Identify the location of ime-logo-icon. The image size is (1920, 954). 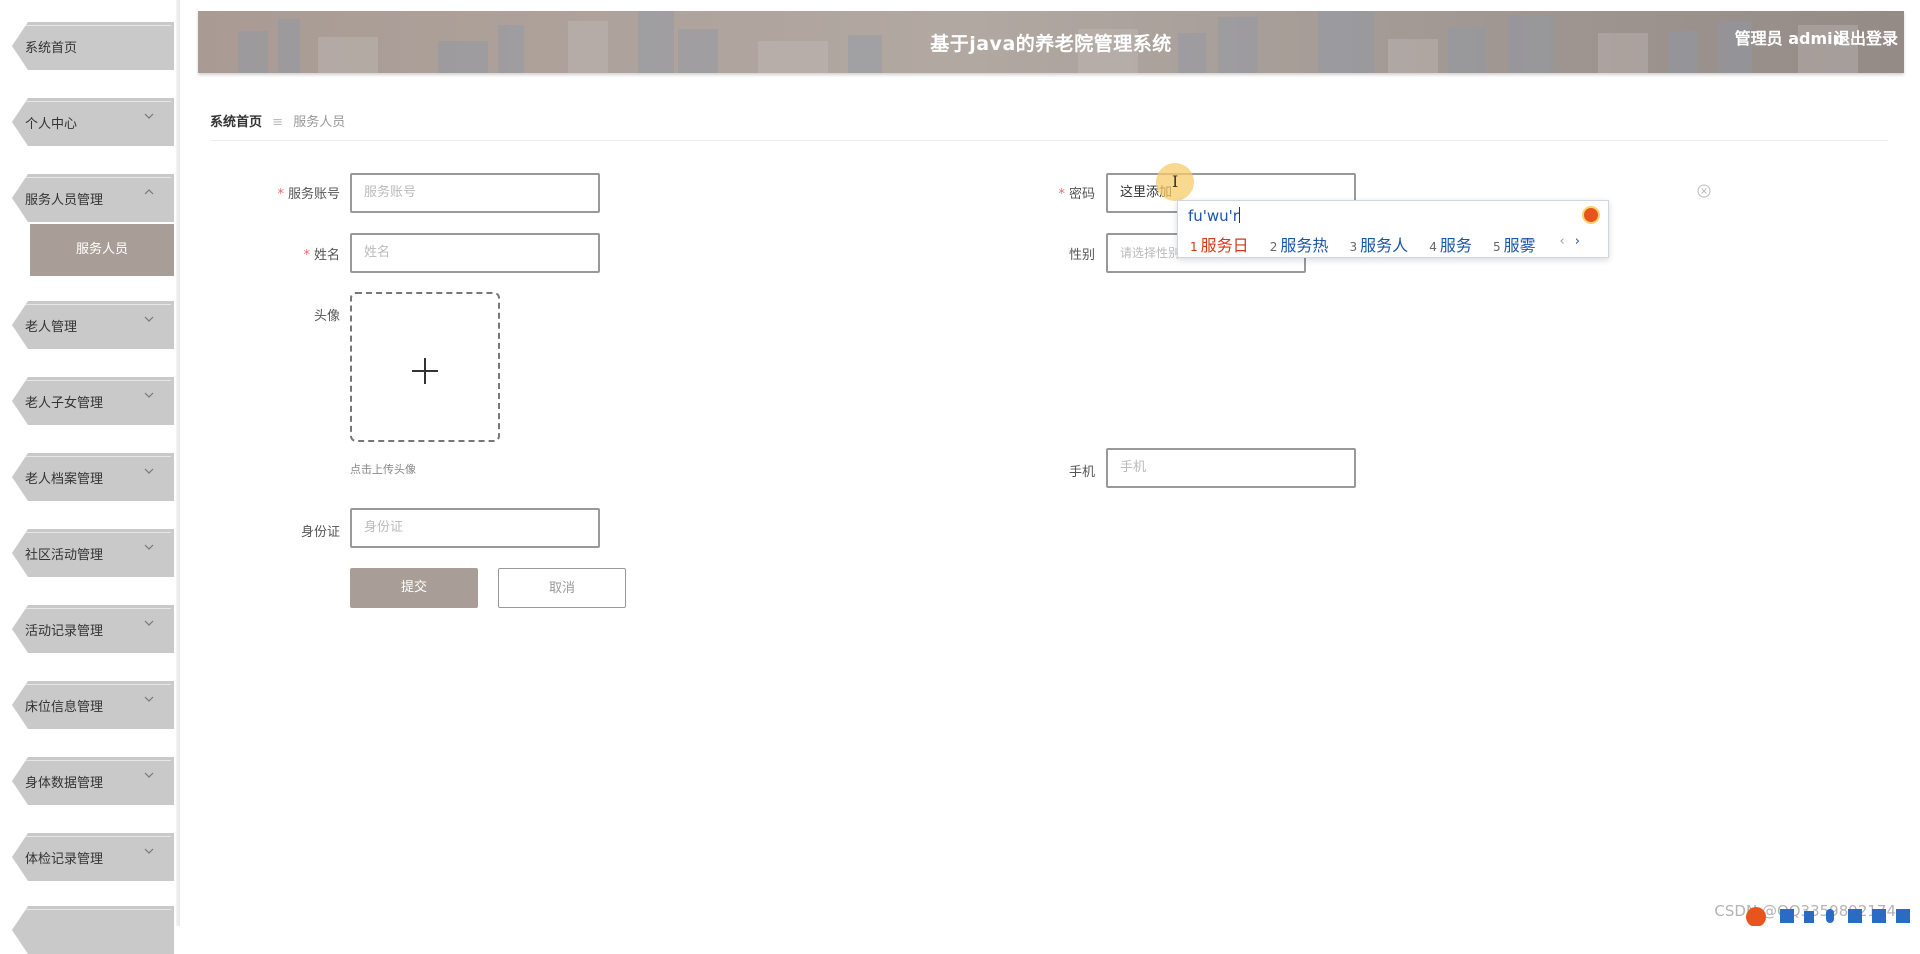
(1591, 215).